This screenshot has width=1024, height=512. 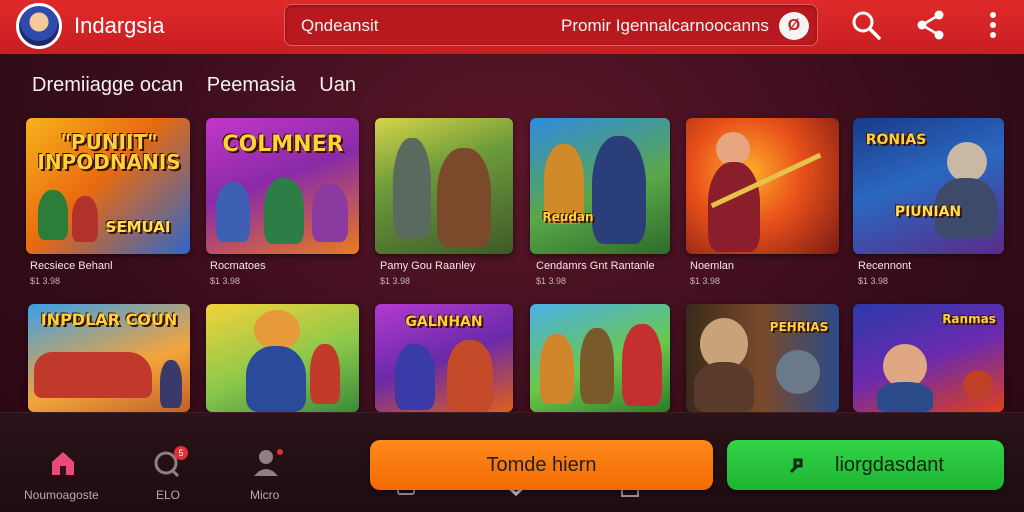 I want to click on search-bar: Qndeansit Promir Igennalcarnoocanns Ø, so click(x=551, y=25).